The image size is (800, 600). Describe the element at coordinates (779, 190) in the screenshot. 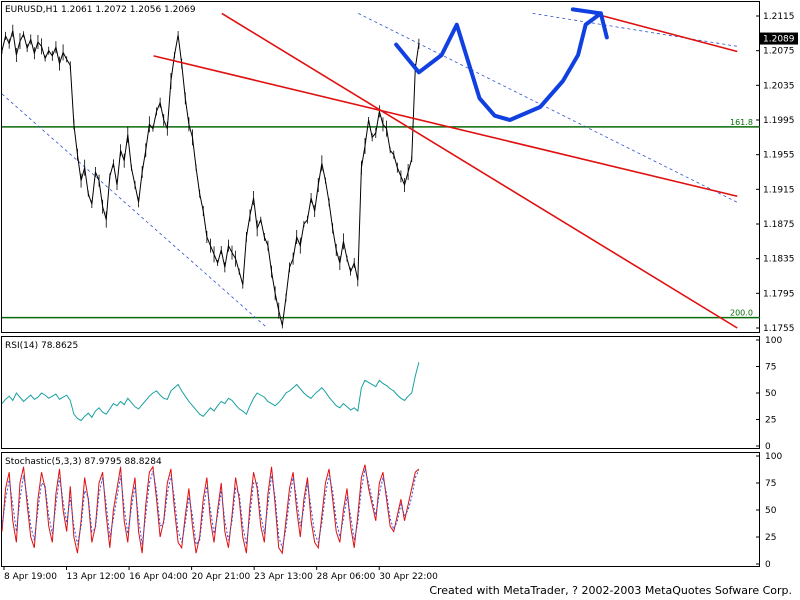

I see `y-tick-label: 1.1915` at that location.